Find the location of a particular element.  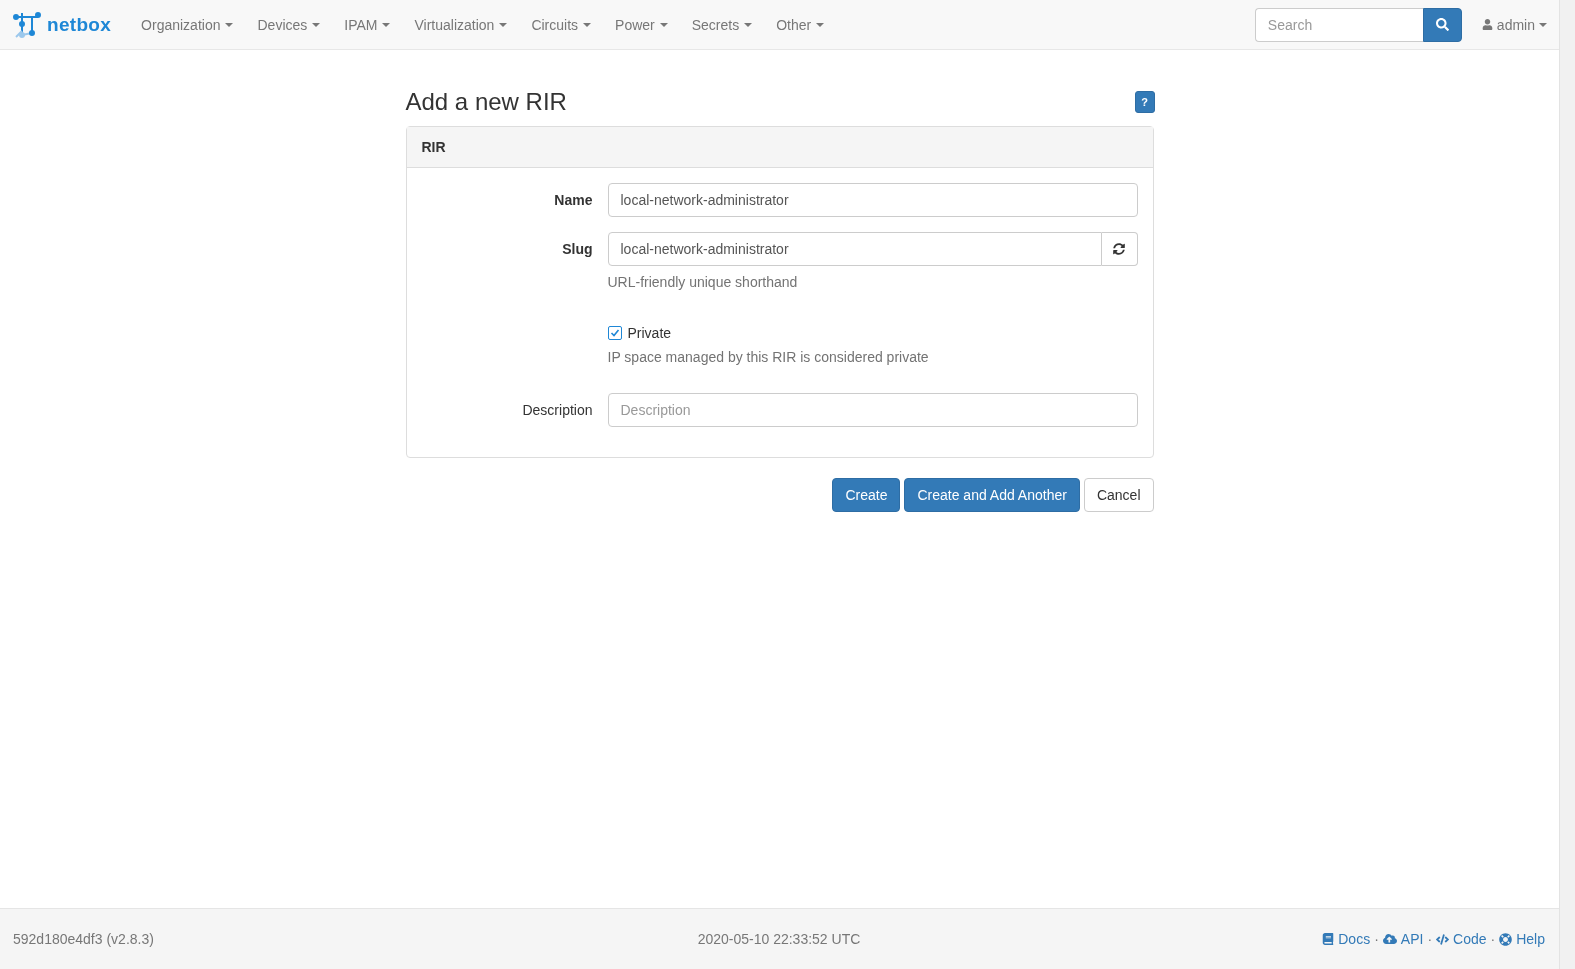

refresh-icon is located at coordinates (1119, 249).